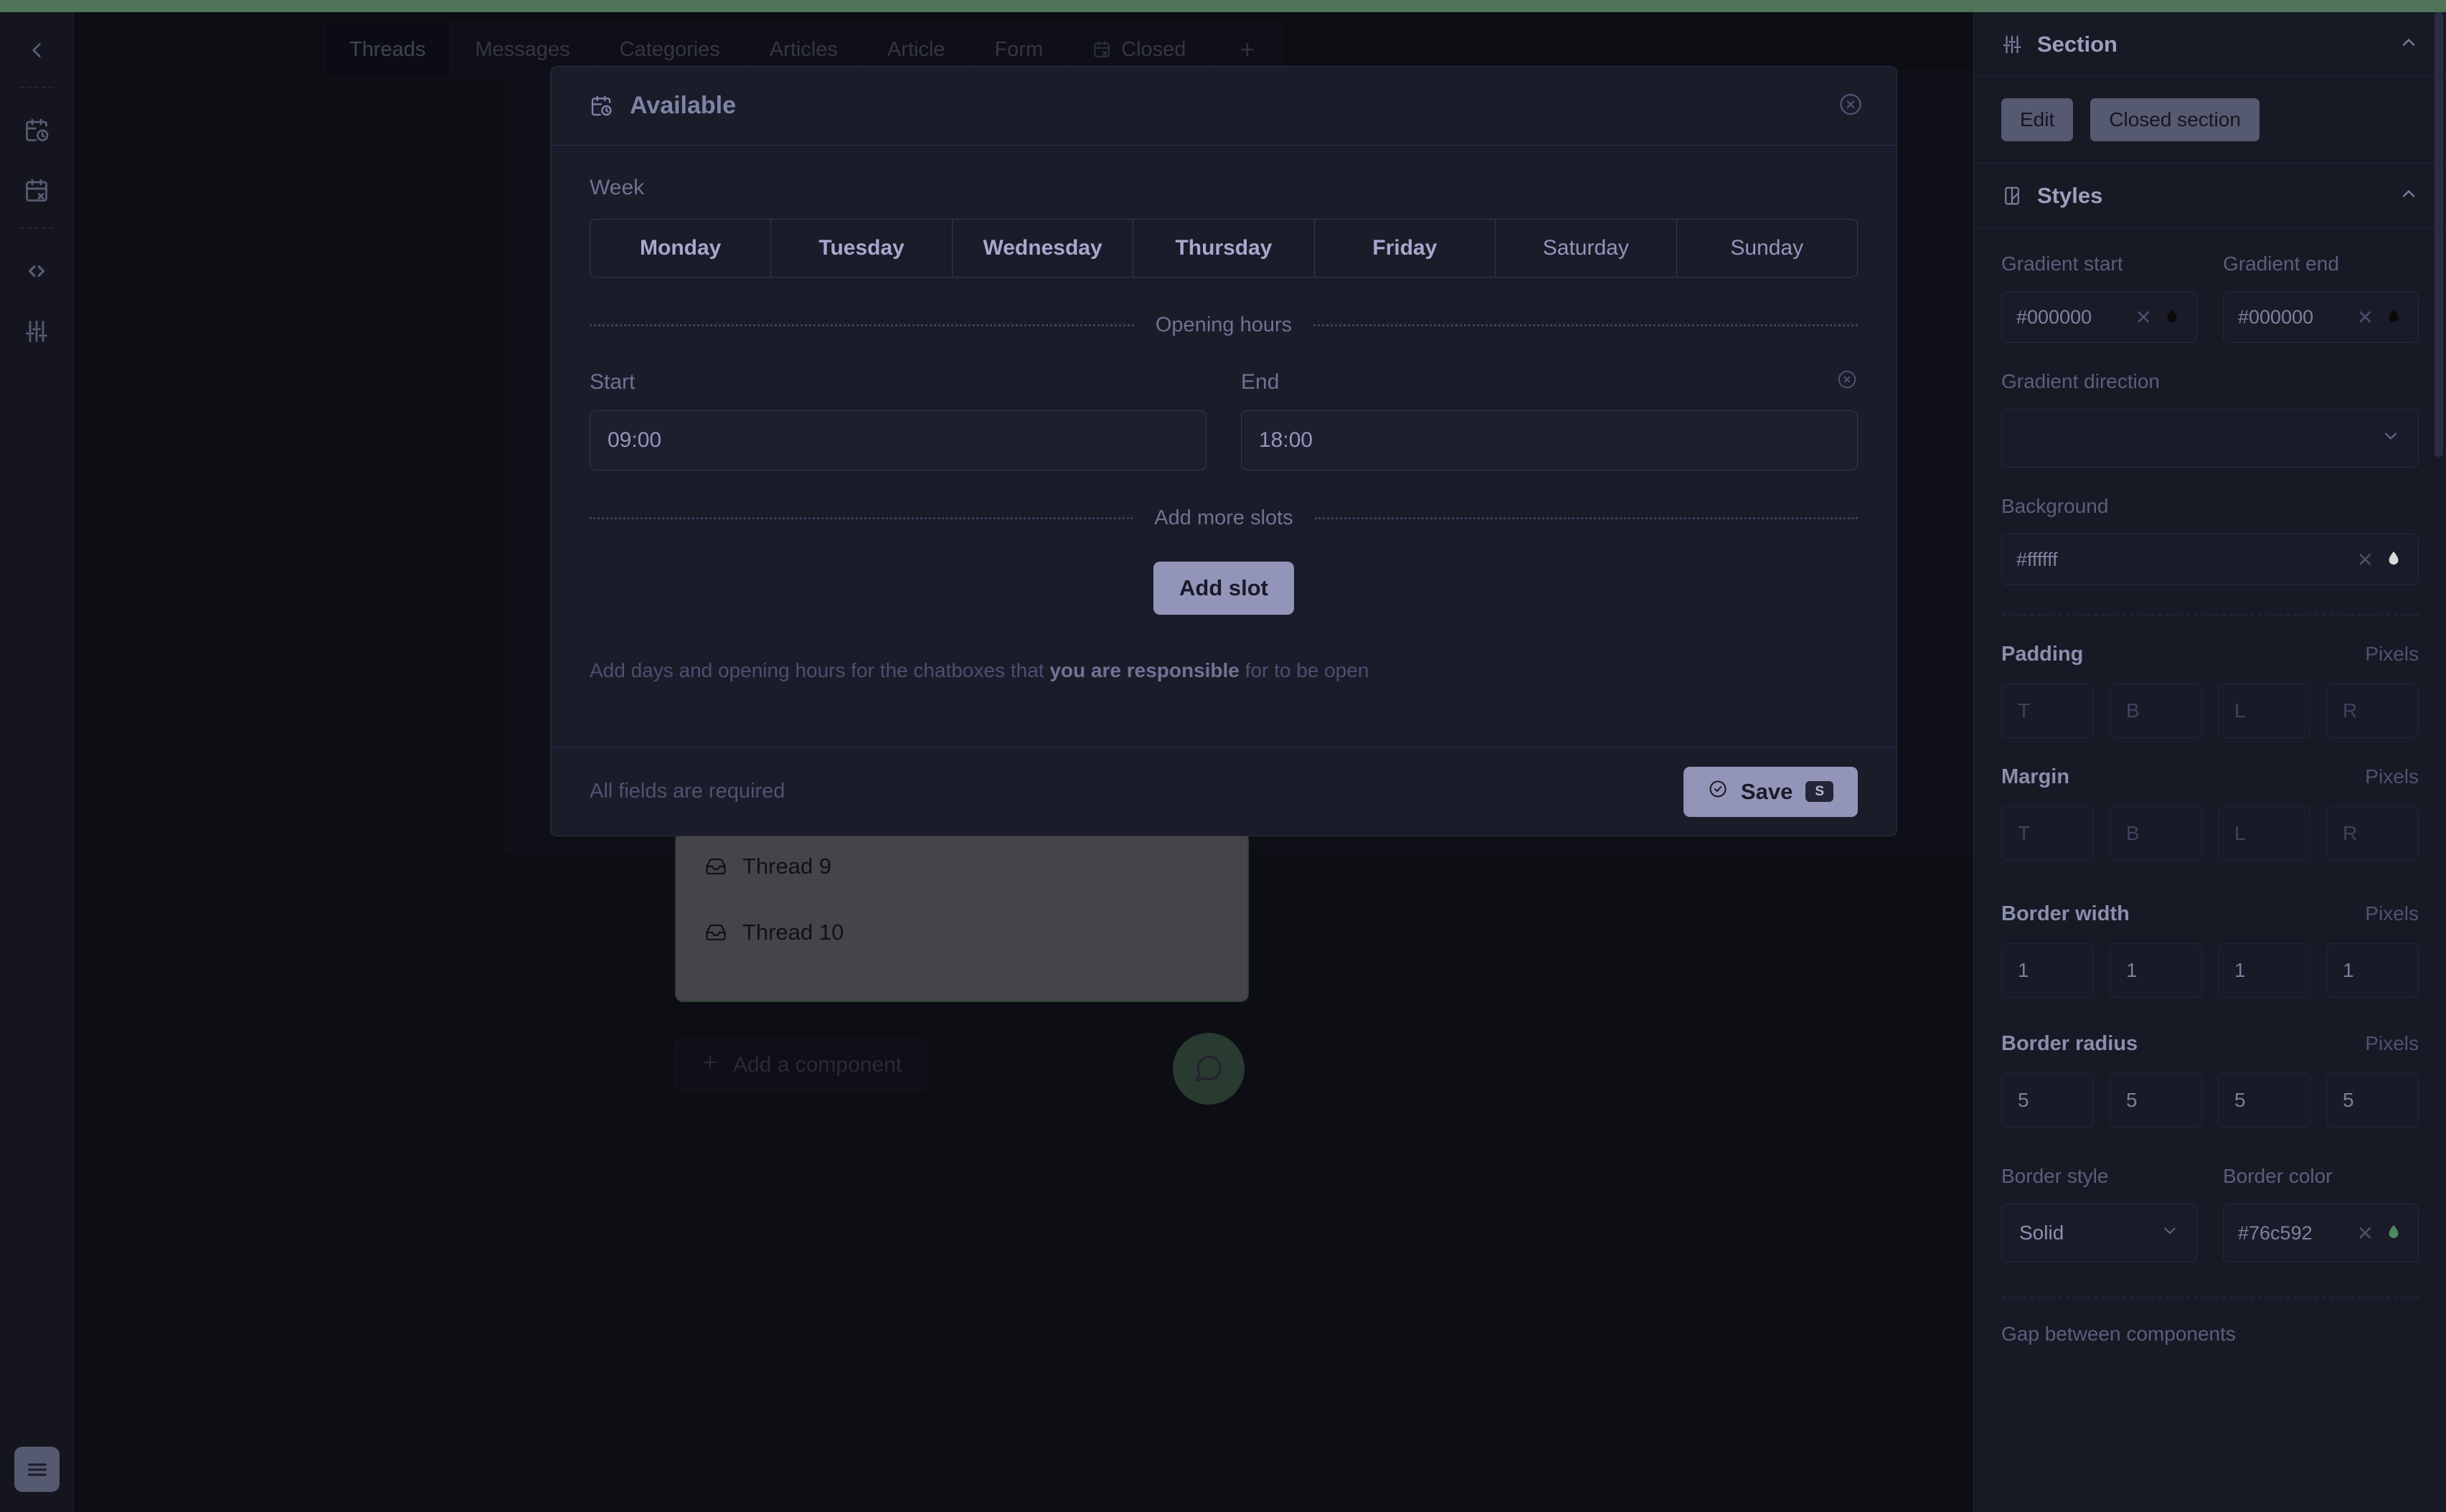 The image size is (2446, 1512). I want to click on end-label: End, so click(1260, 382).